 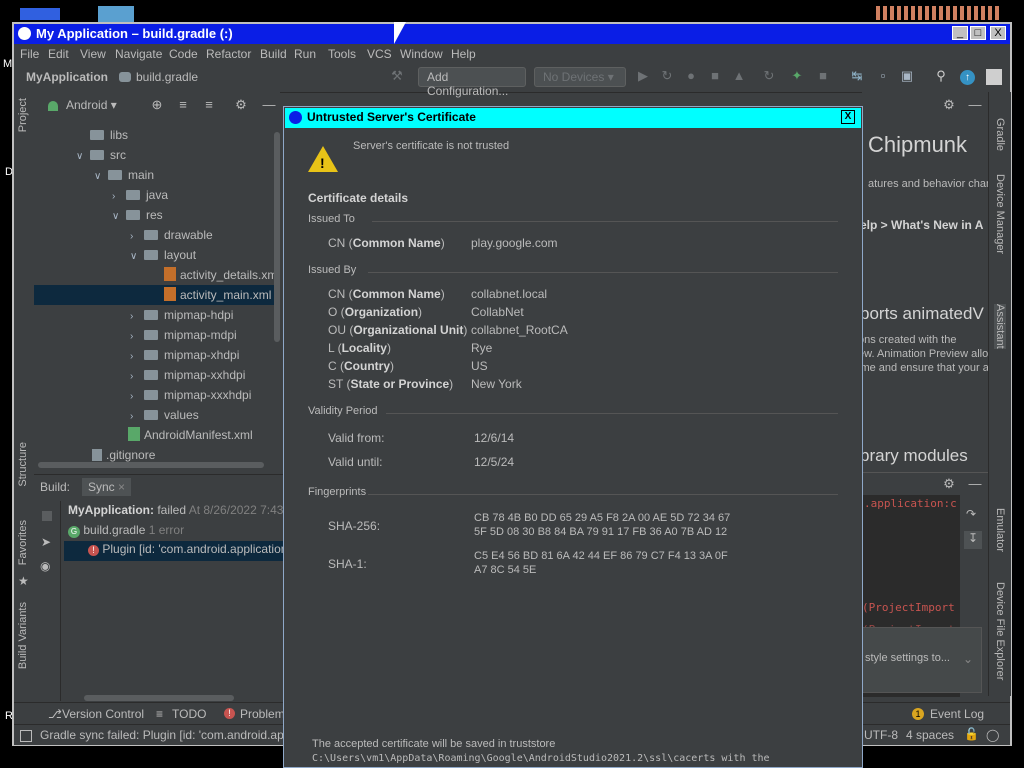 What do you see at coordinates (992, 735) in the screenshot?
I see `memory-indicator-icon: ◯` at bounding box center [992, 735].